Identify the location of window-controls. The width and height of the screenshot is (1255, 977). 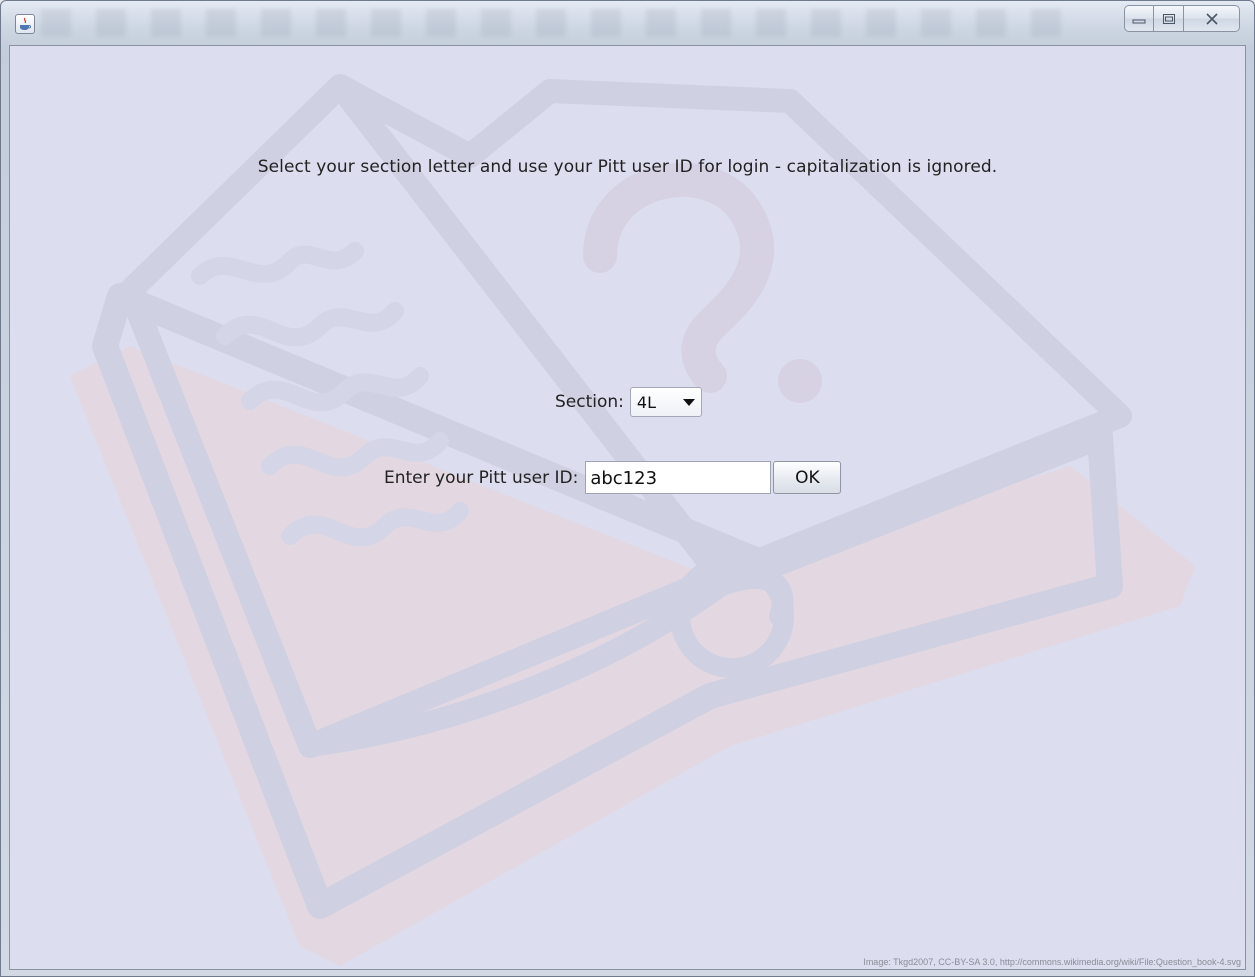
(1182, 18).